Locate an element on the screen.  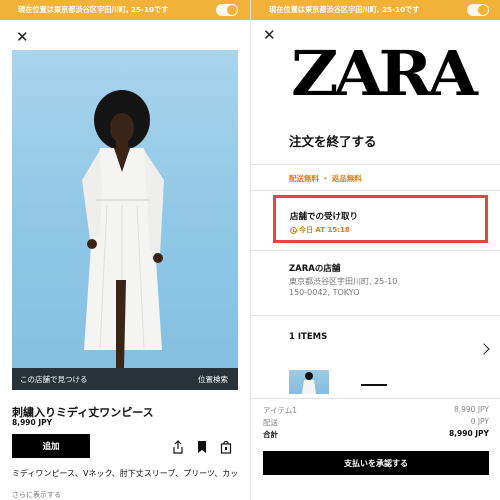
pickup-option: 店舗での受け取り 今日 AT 15:18 is located at coordinates (380, 219).